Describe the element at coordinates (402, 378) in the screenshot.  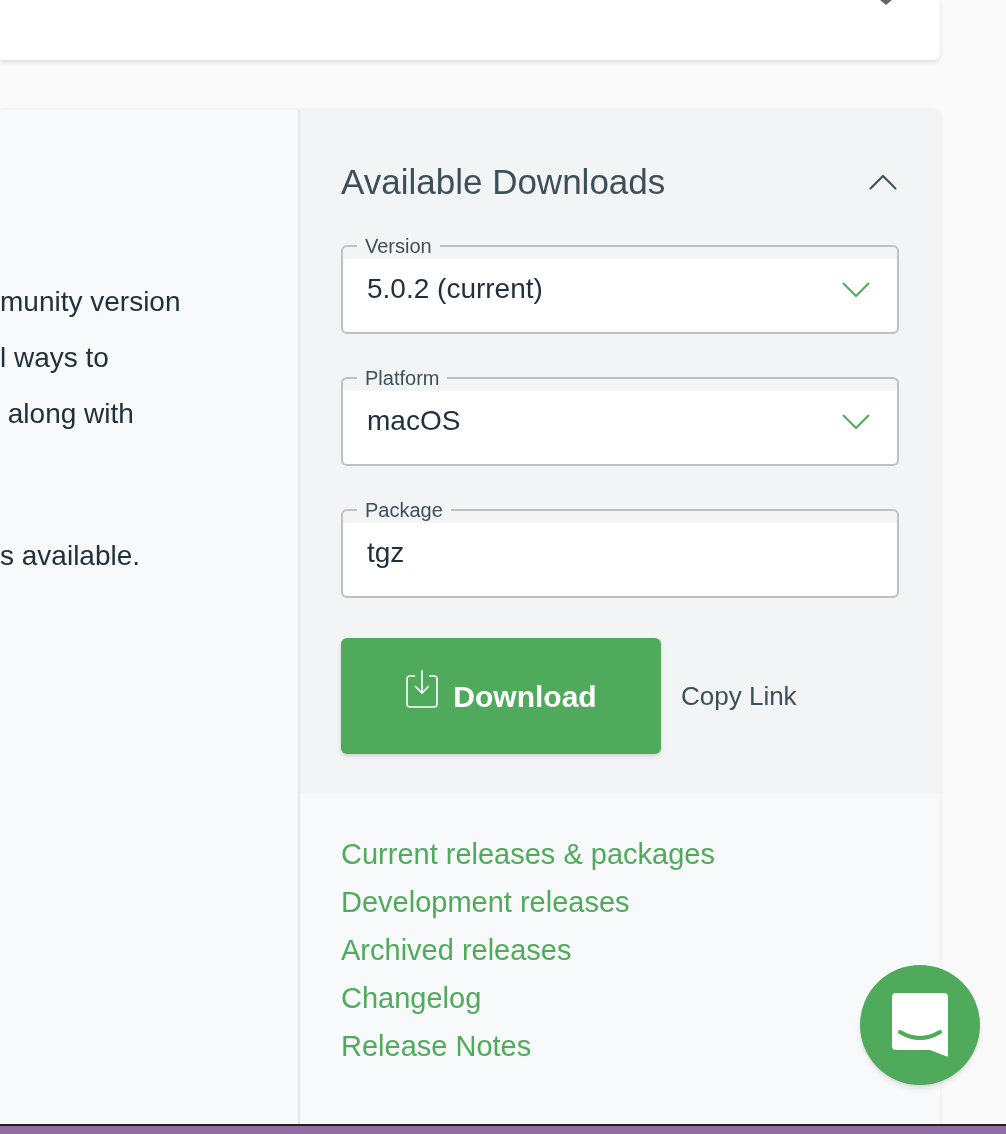
I see `field-label: Platform` at that location.